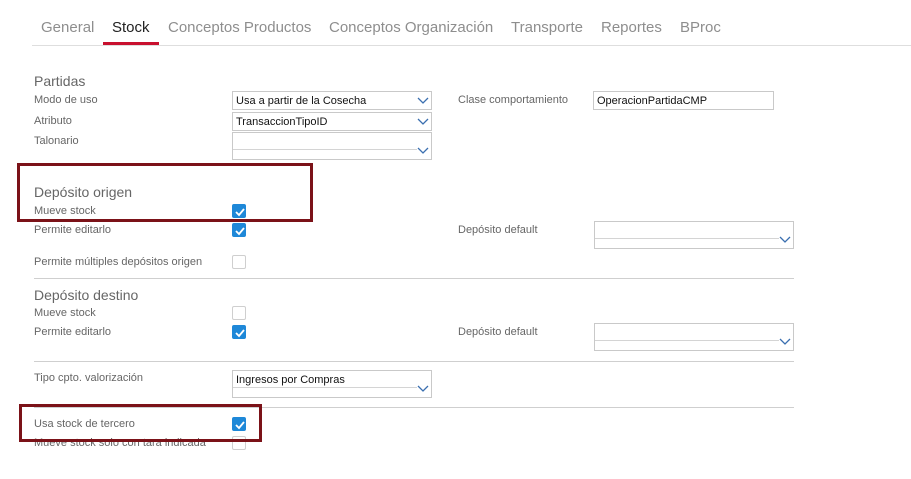 The width and height of the screenshot is (911, 479). What do you see at coordinates (239, 313) in the screenshot?
I see `destino-mueve-stock-checkbox` at bounding box center [239, 313].